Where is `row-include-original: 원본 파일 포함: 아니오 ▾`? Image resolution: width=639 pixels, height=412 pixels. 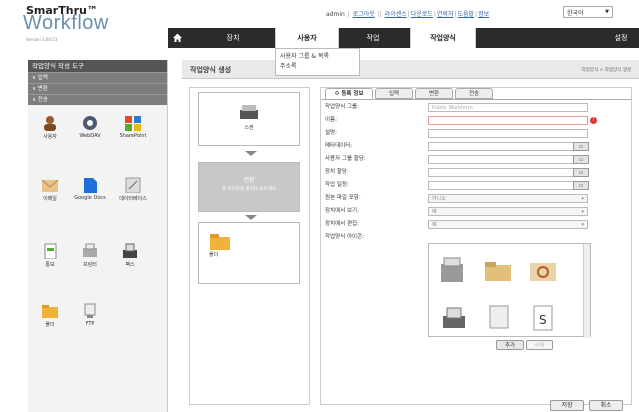 row-include-original: 원본 파일 포함: 아니오 ▾ is located at coordinates (475, 198).